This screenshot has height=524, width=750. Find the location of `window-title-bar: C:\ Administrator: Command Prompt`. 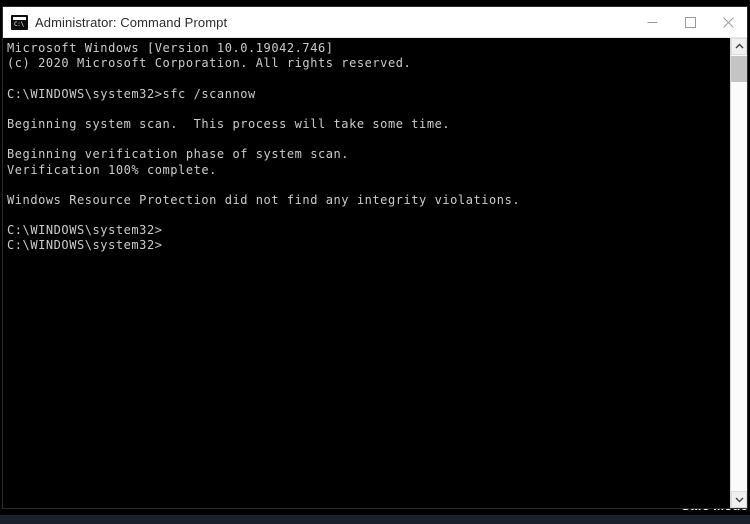

window-title-bar: C:\ Administrator: Command Prompt is located at coordinates (375, 22).